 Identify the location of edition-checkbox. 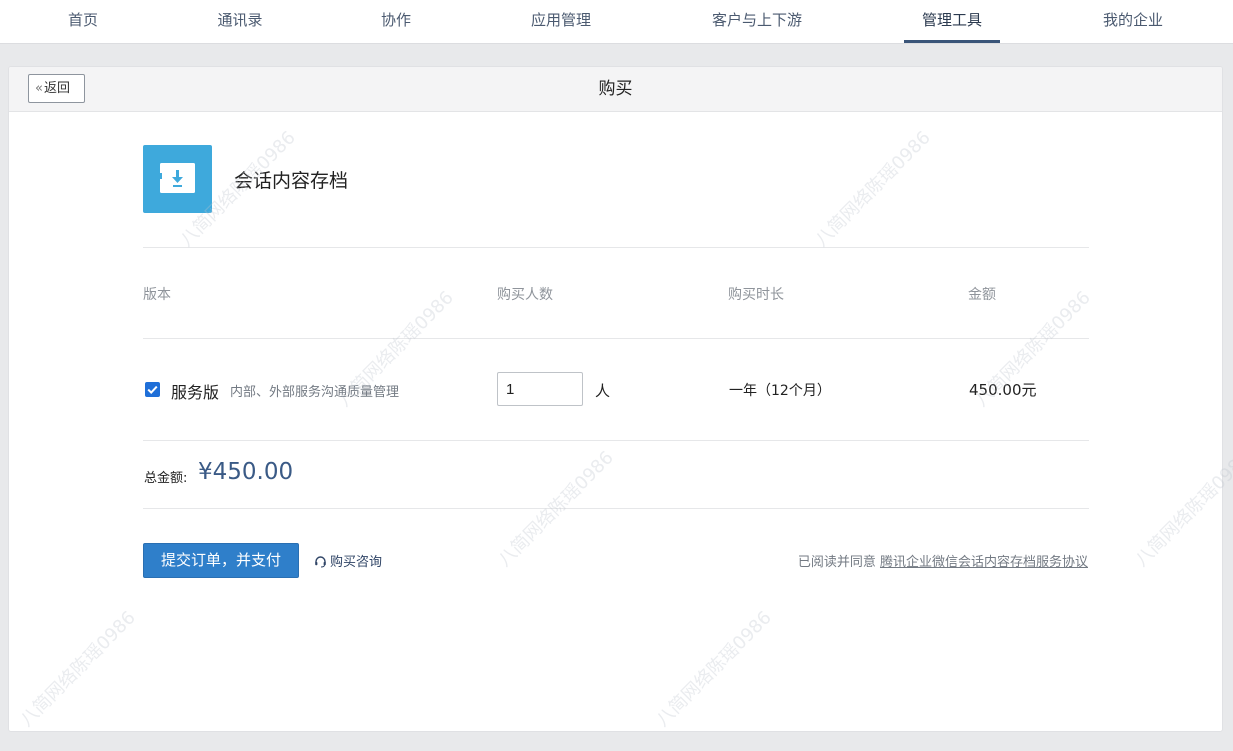
(152, 389).